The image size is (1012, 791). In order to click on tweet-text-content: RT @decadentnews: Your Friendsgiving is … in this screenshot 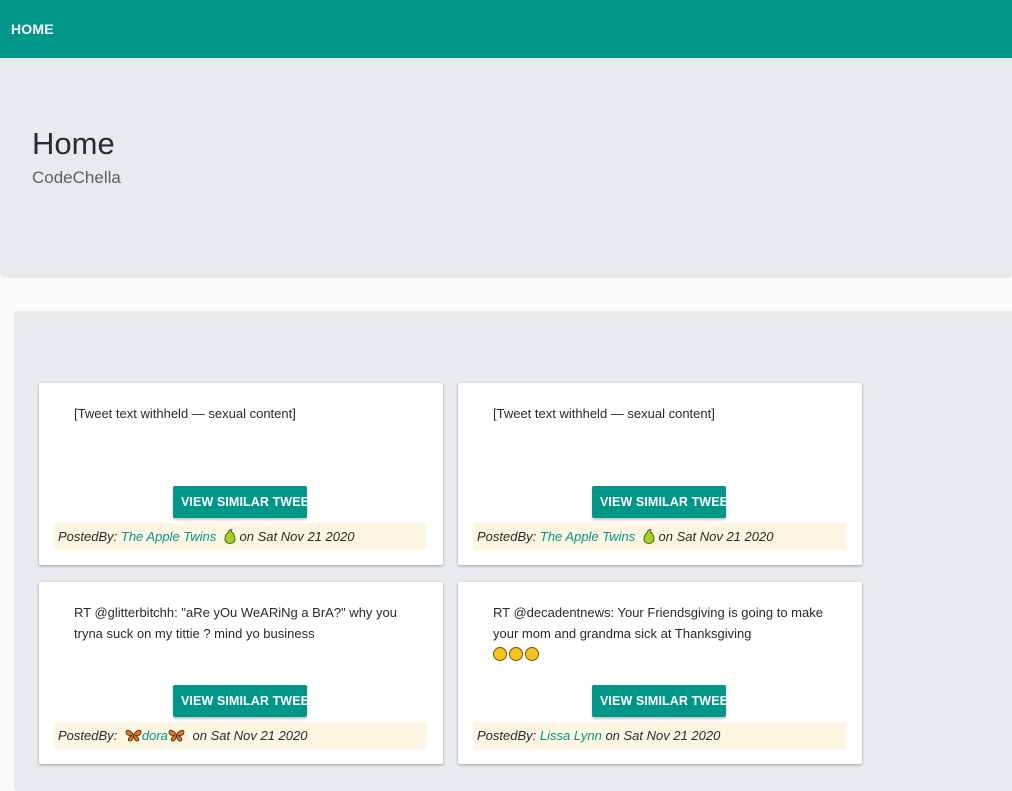, I will do `click(658, 623)`.